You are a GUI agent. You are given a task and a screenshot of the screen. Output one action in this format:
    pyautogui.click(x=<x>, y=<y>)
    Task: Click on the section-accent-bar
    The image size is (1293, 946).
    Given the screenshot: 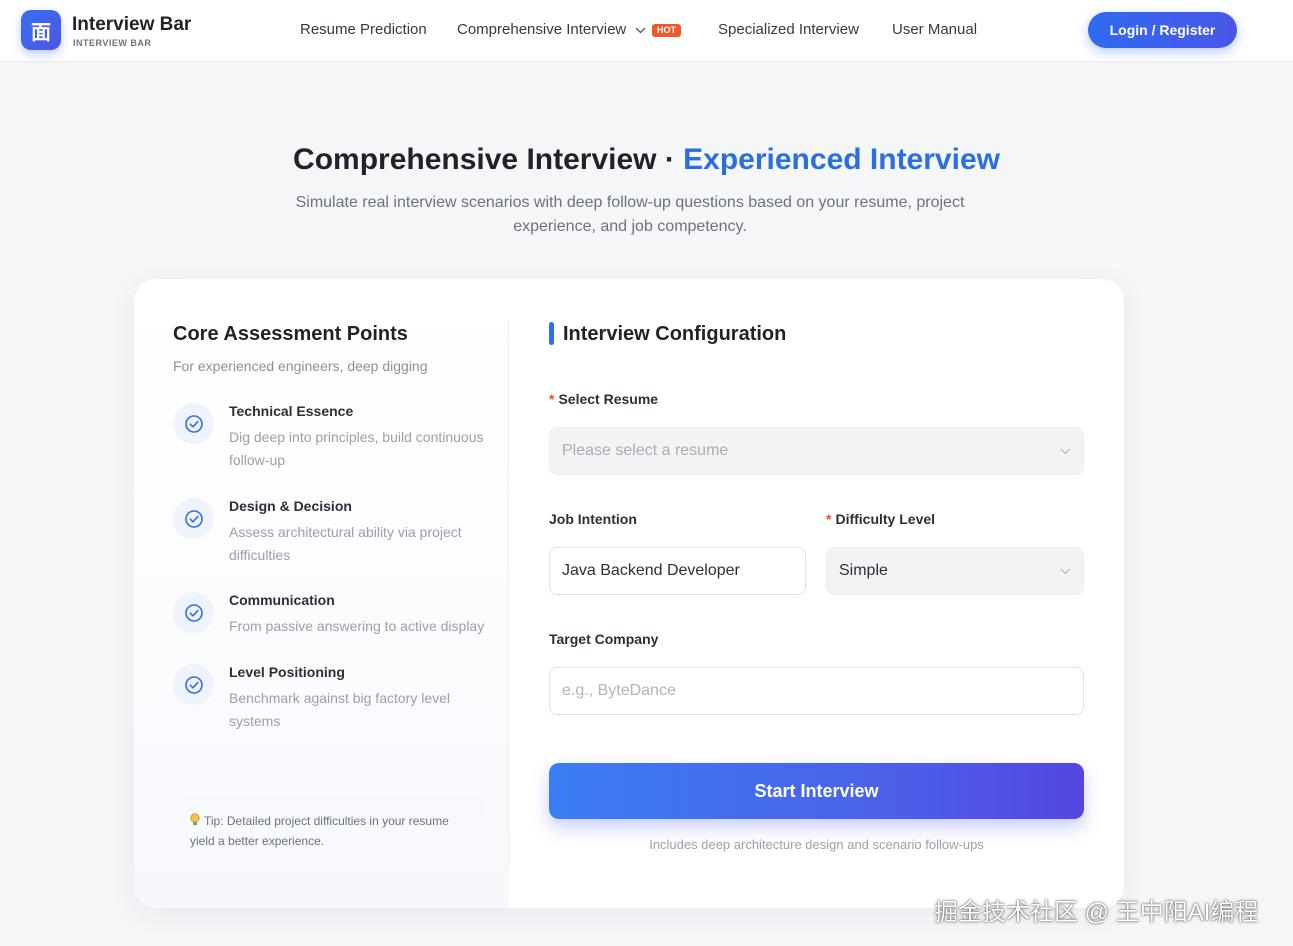 What is the action you would take?
    pyautogui.click(x=551, y=333)
    